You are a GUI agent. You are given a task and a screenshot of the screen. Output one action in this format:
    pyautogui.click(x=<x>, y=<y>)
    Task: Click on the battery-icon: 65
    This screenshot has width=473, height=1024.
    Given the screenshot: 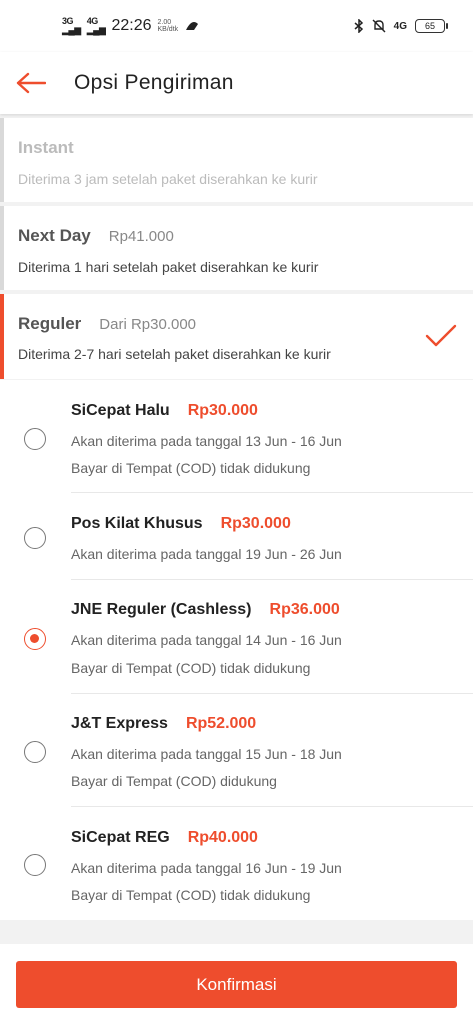 What is the action you would take?
    pyautogui.click(x=431, y=26)
    